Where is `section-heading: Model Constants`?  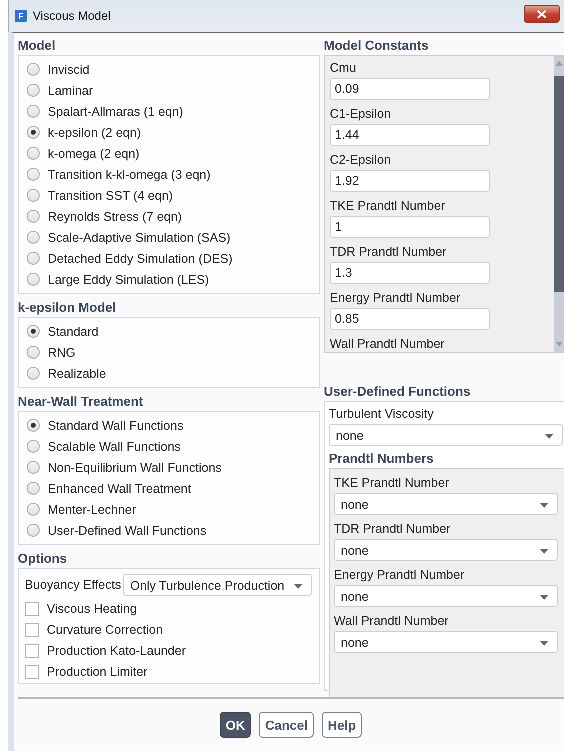
section-heading: Model Constants is located at coordinates (377, 46).